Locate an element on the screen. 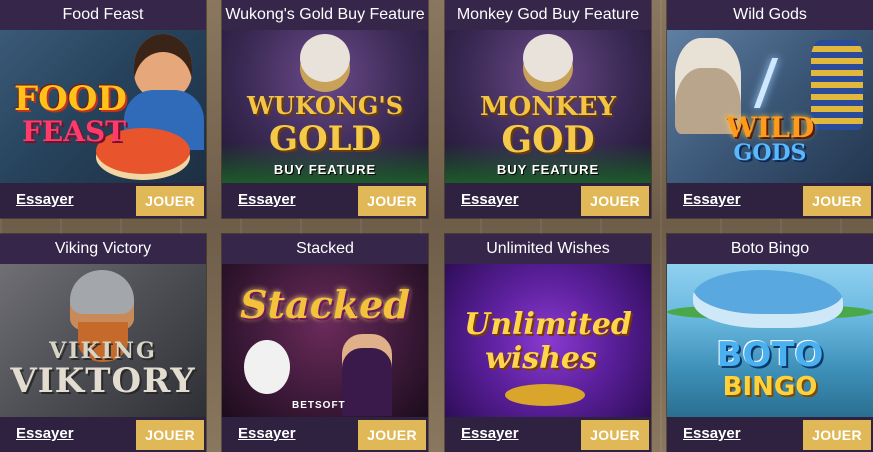  game-thumbnail: WUKONG'S GOLD BUY FEATURE is located at coordinates (325, 106).